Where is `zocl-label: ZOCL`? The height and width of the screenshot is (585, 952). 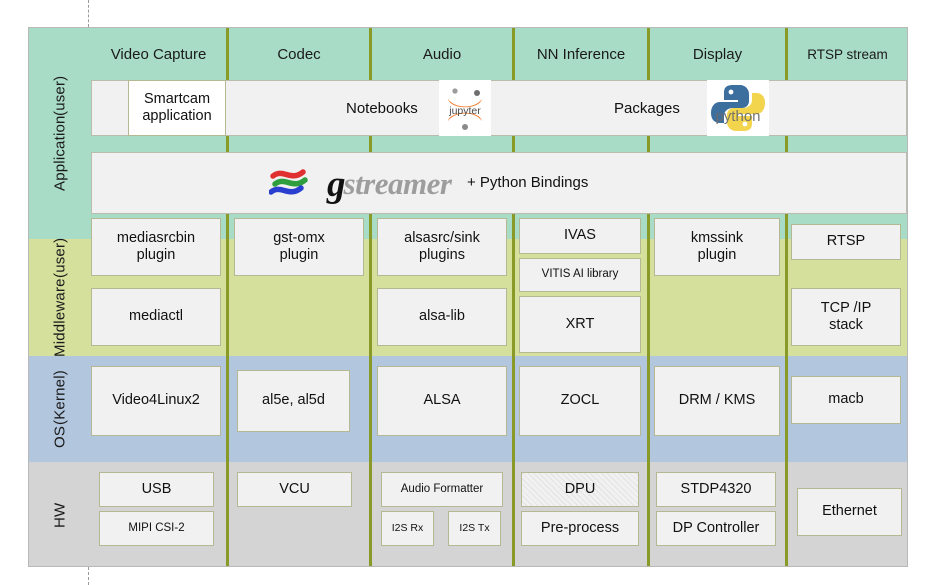
zocl-label: ZOCL is located at coordinates (580, 400).